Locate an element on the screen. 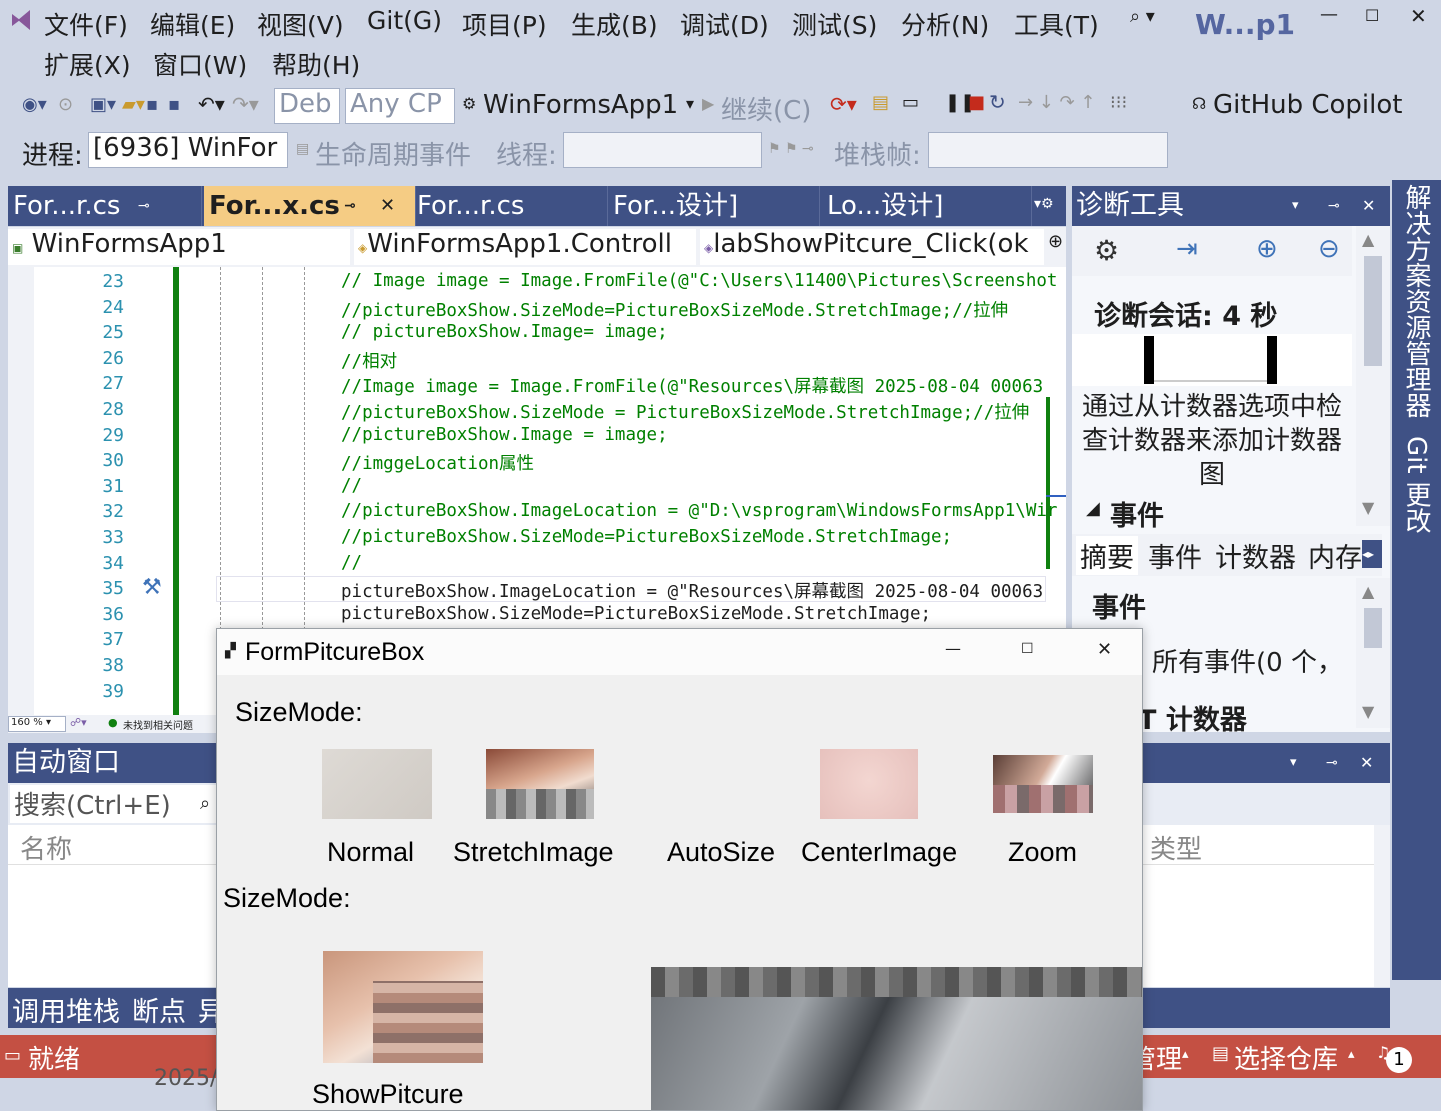  caption-zoom: Zoom is located at coordinates (1042, 852).